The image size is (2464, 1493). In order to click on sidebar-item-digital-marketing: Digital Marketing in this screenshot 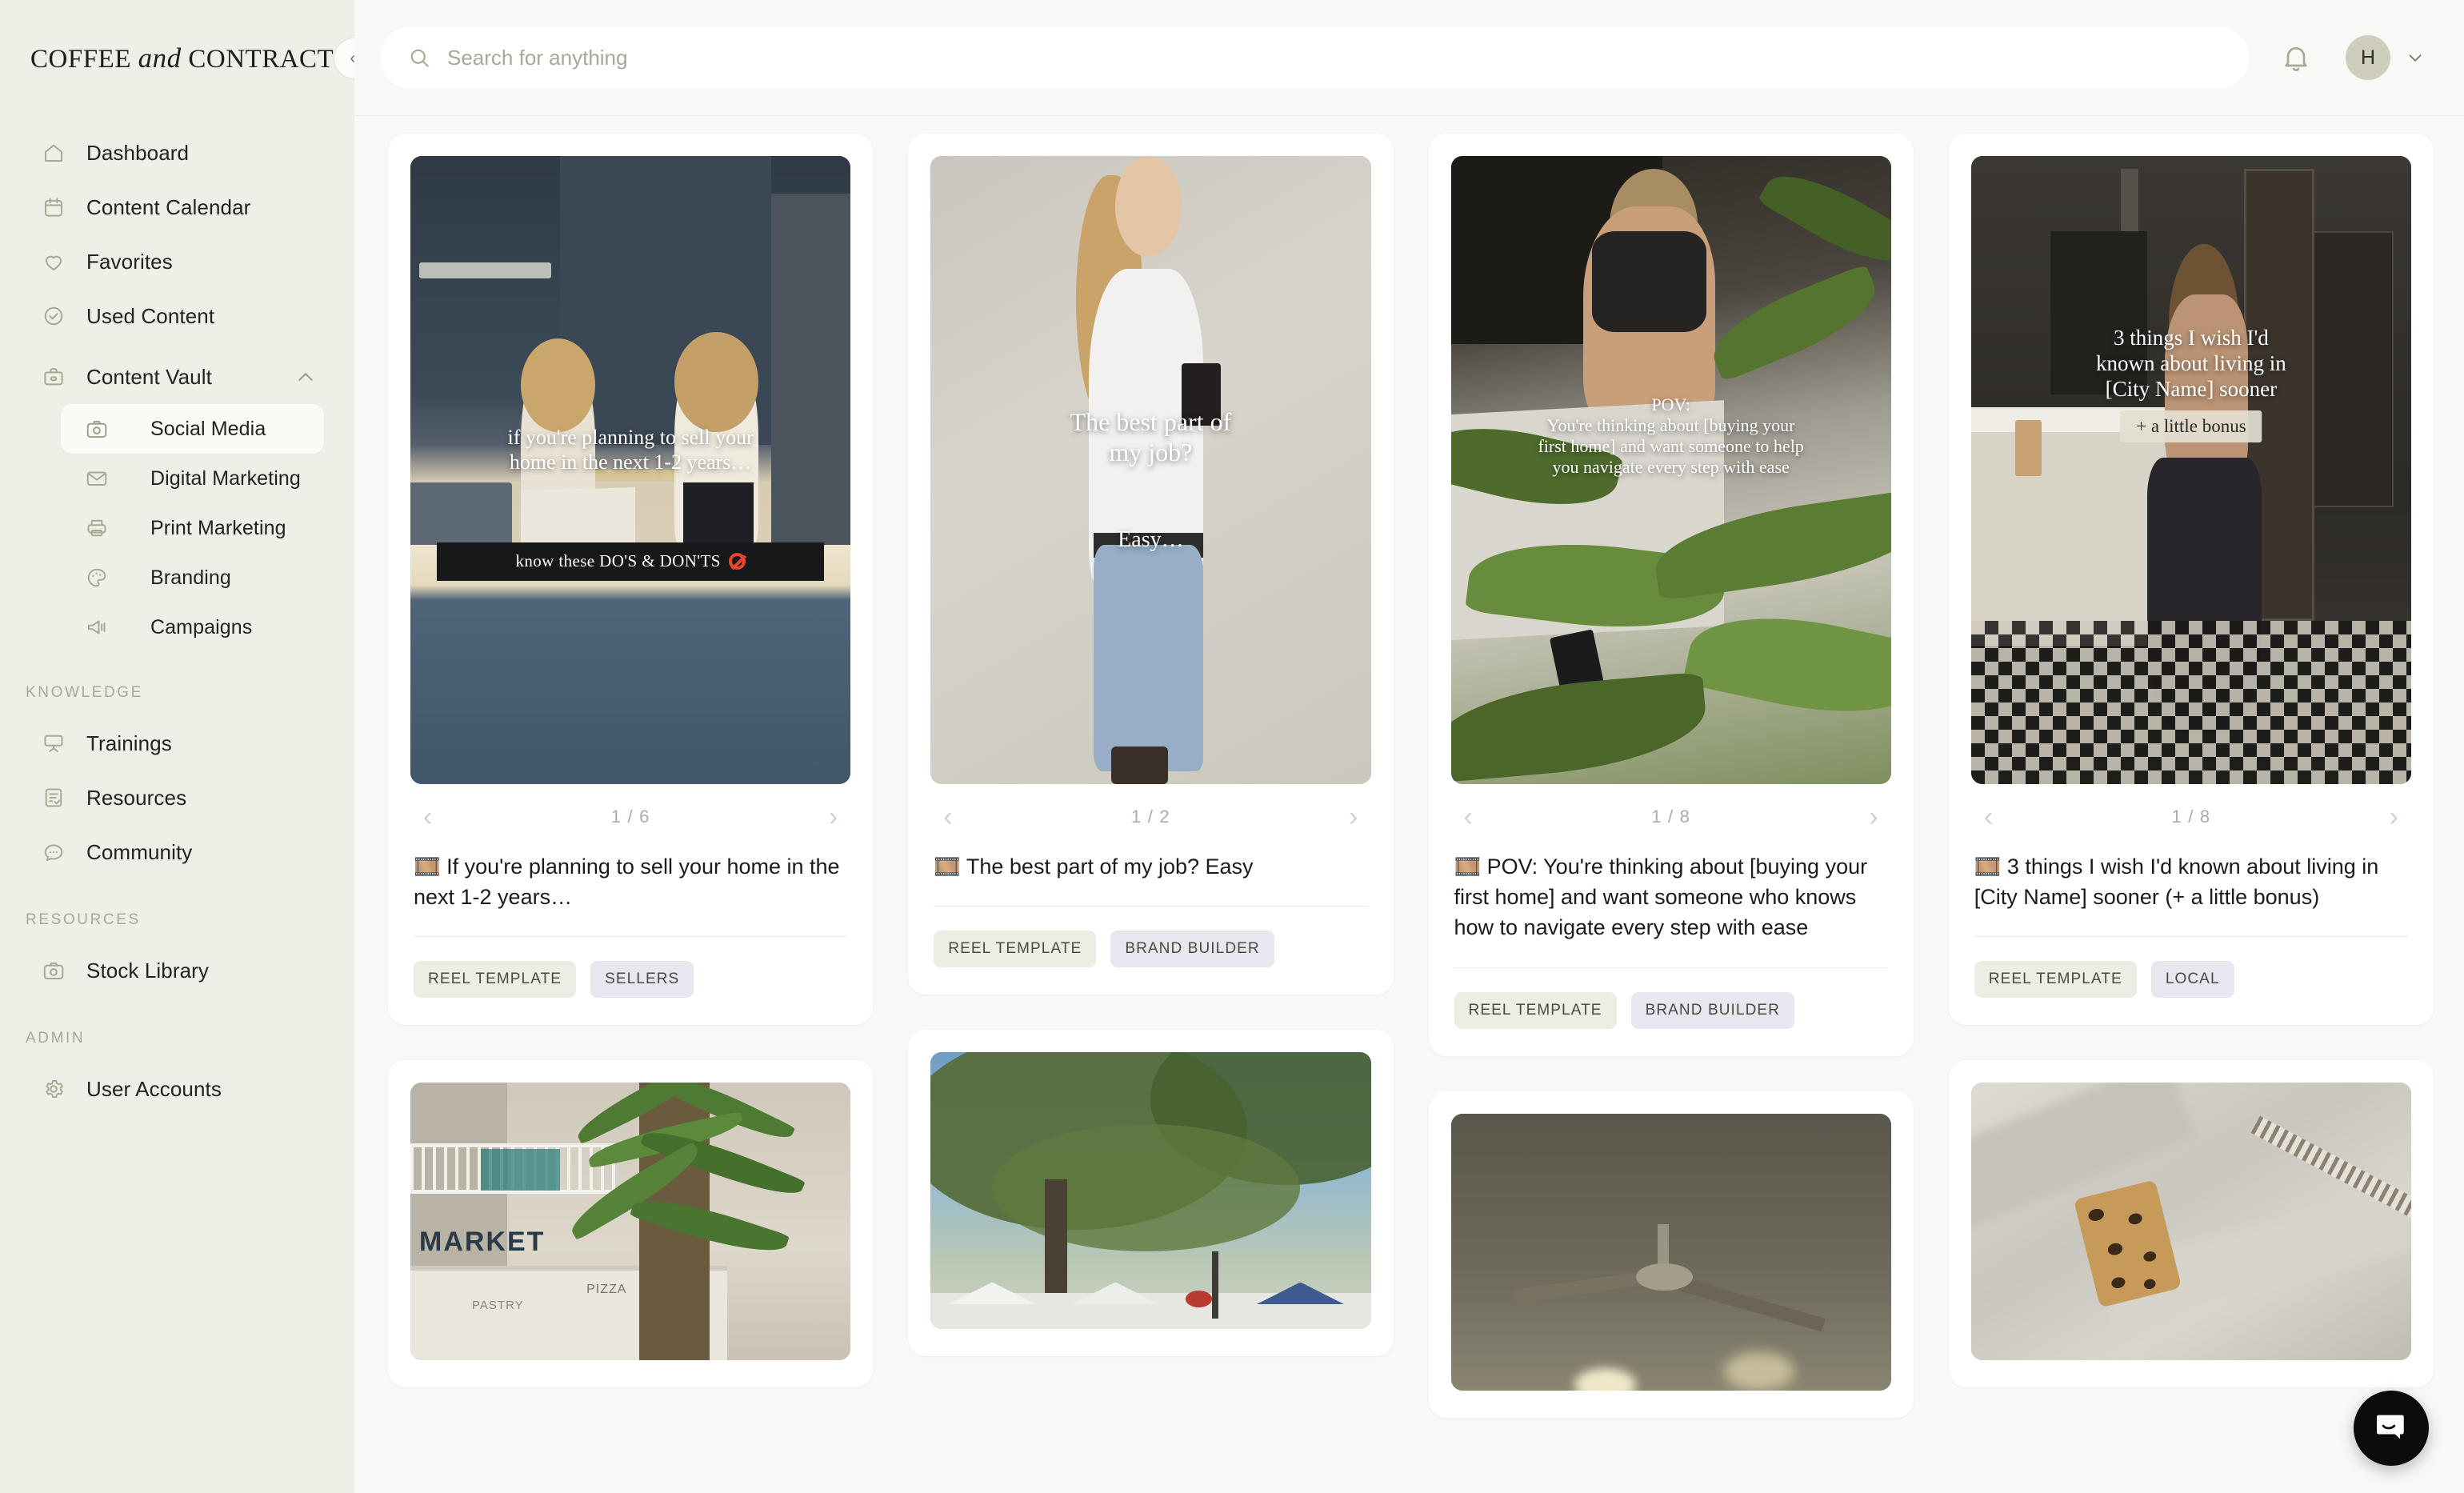, I will do `click(192, 478)`.